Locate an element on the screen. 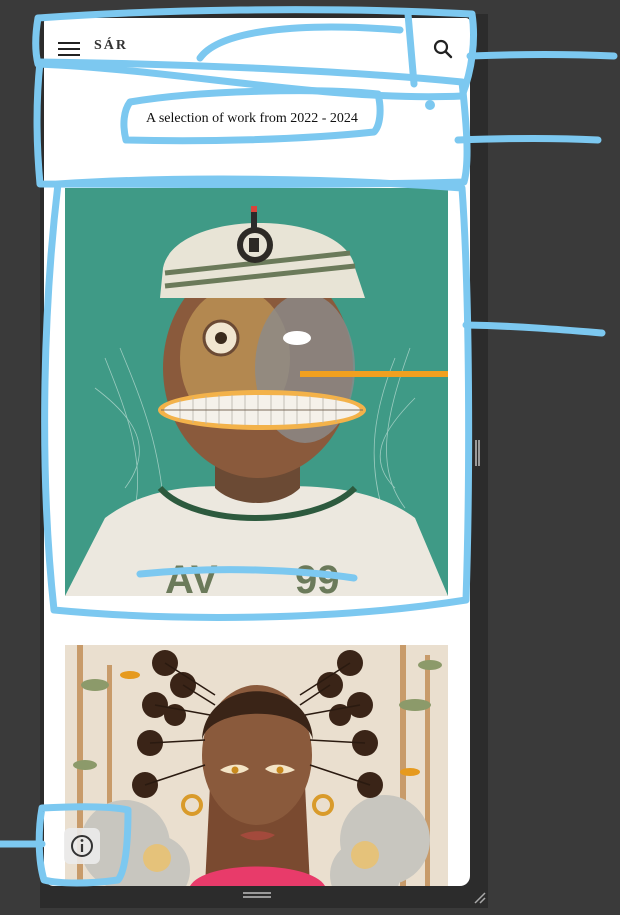  site-header: SÁR is located at coordinates (257, 50).